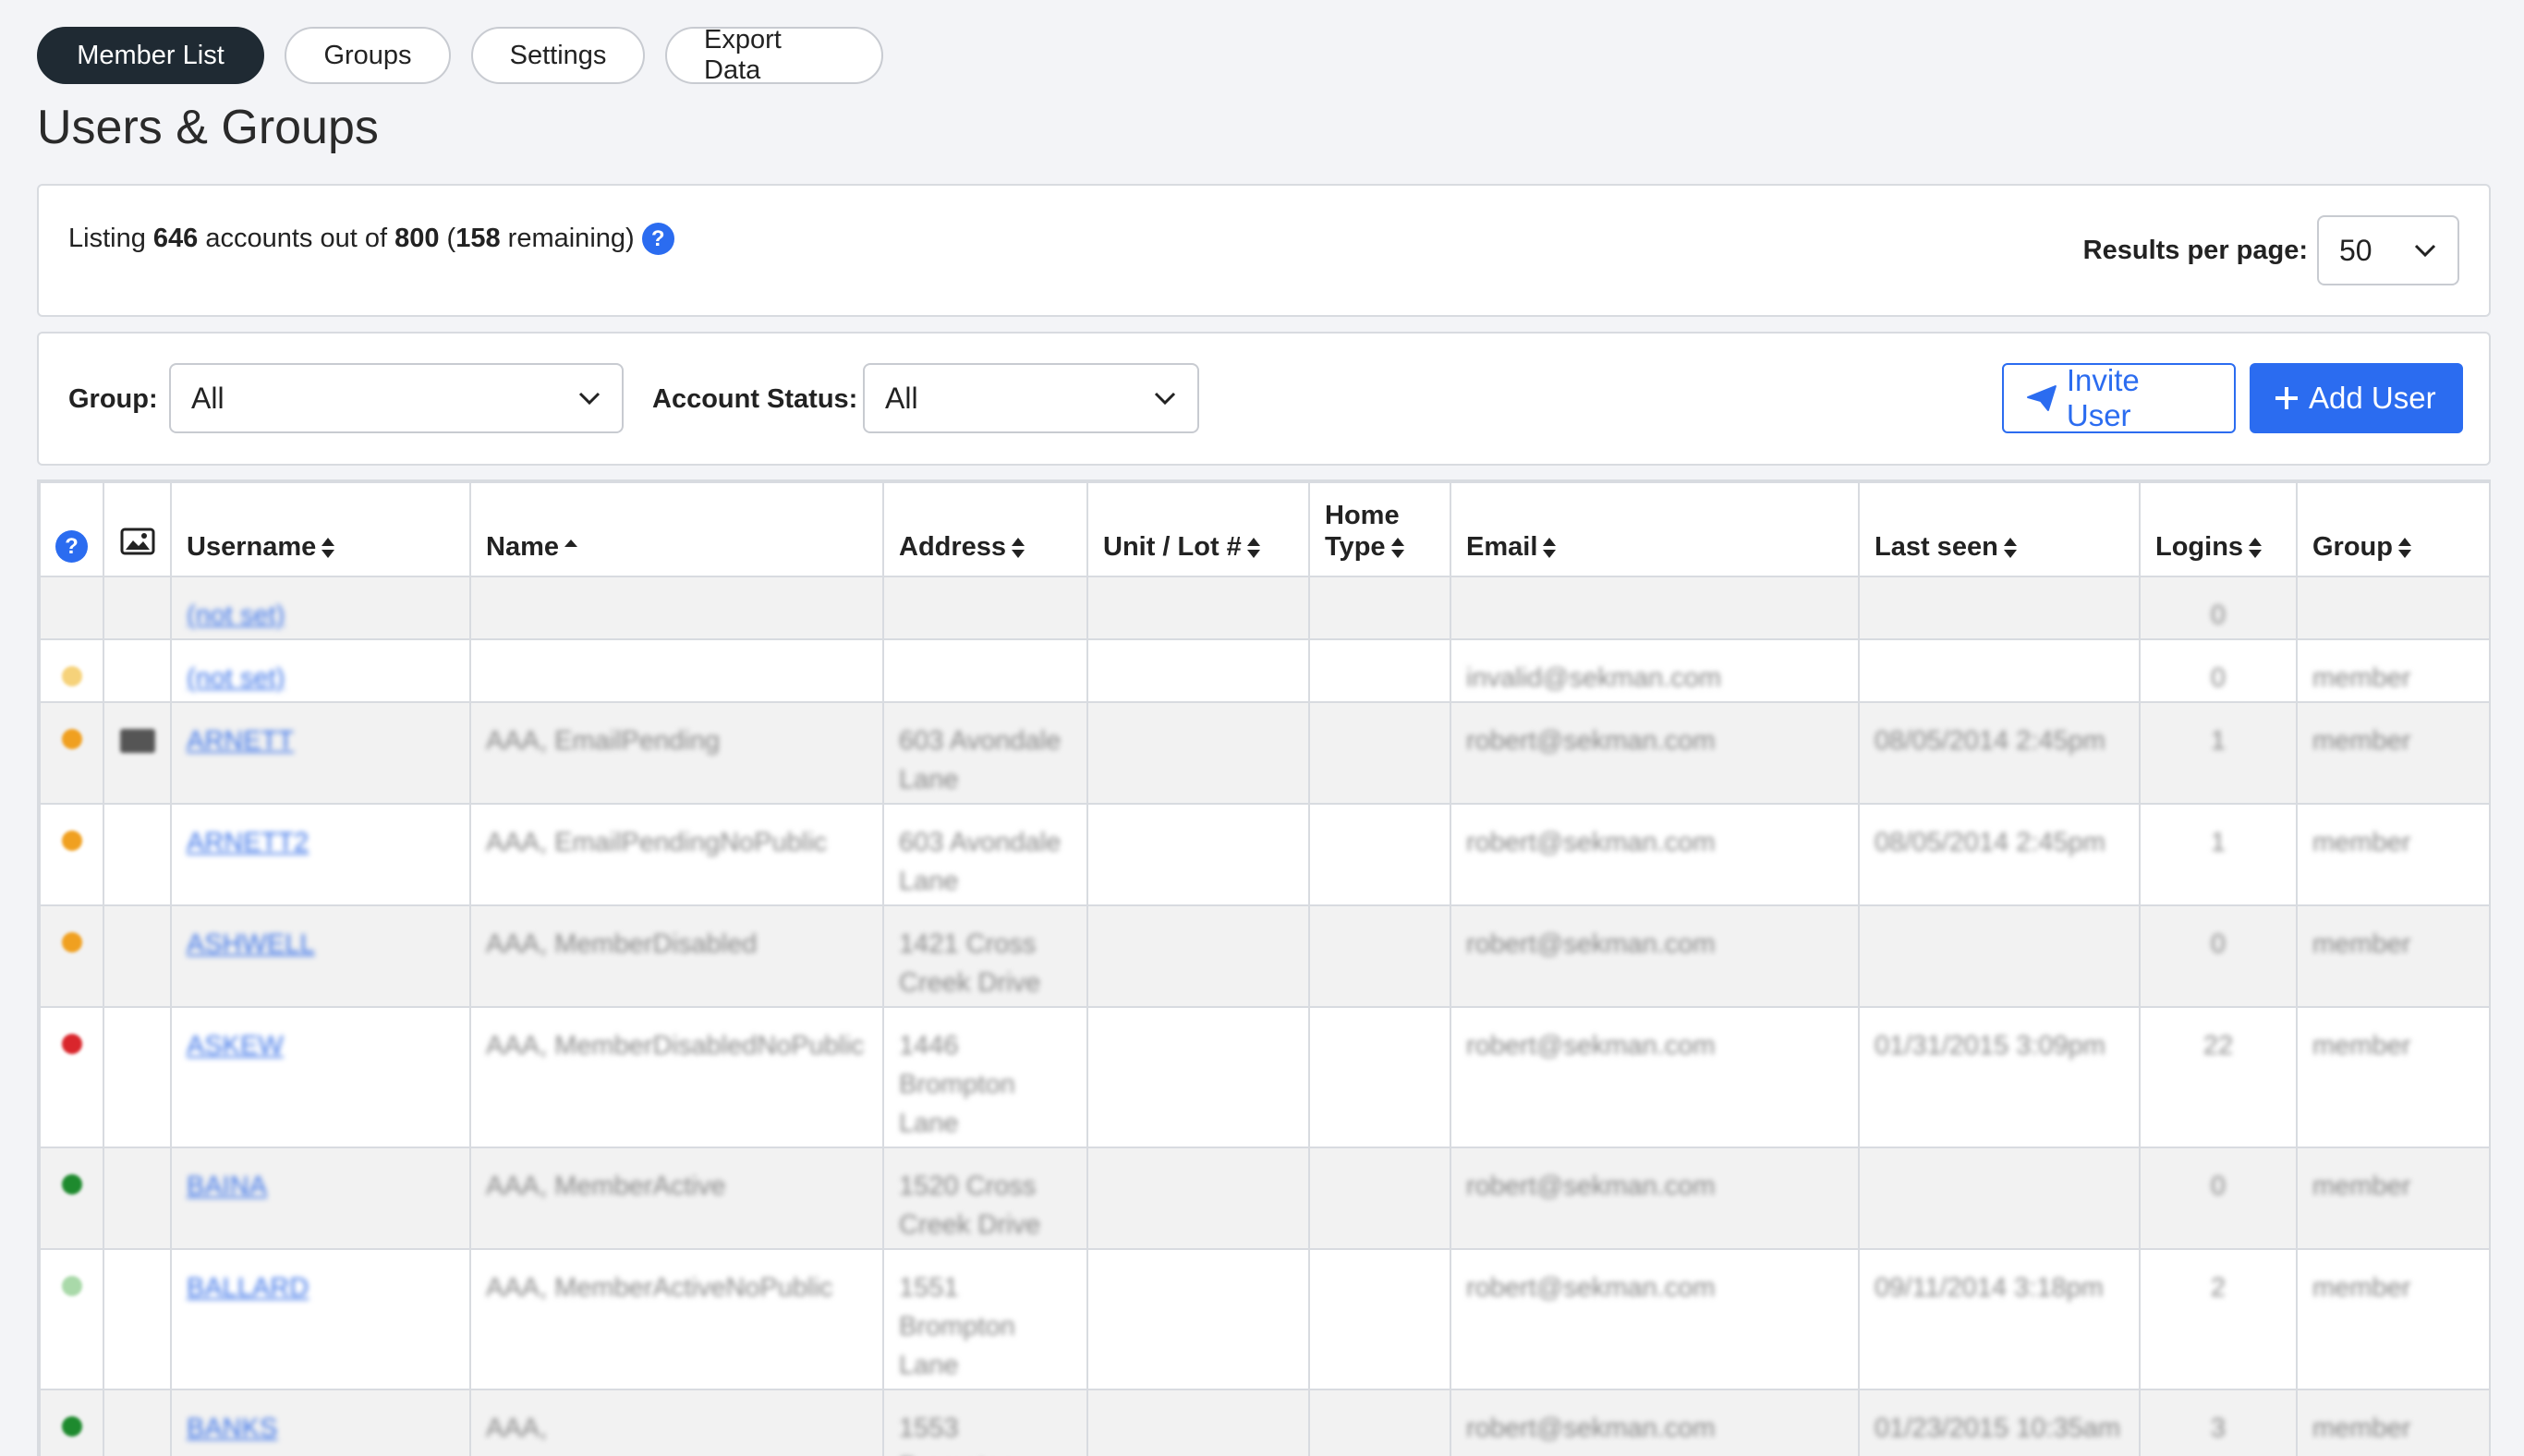 Image resolution: width=2524 pixels, height=1456 pixels. Describe the element at coordinates (1990, 1288) in the screenshot. I see `last-seen-value: 09/11/2014 3:18pm` at that location.